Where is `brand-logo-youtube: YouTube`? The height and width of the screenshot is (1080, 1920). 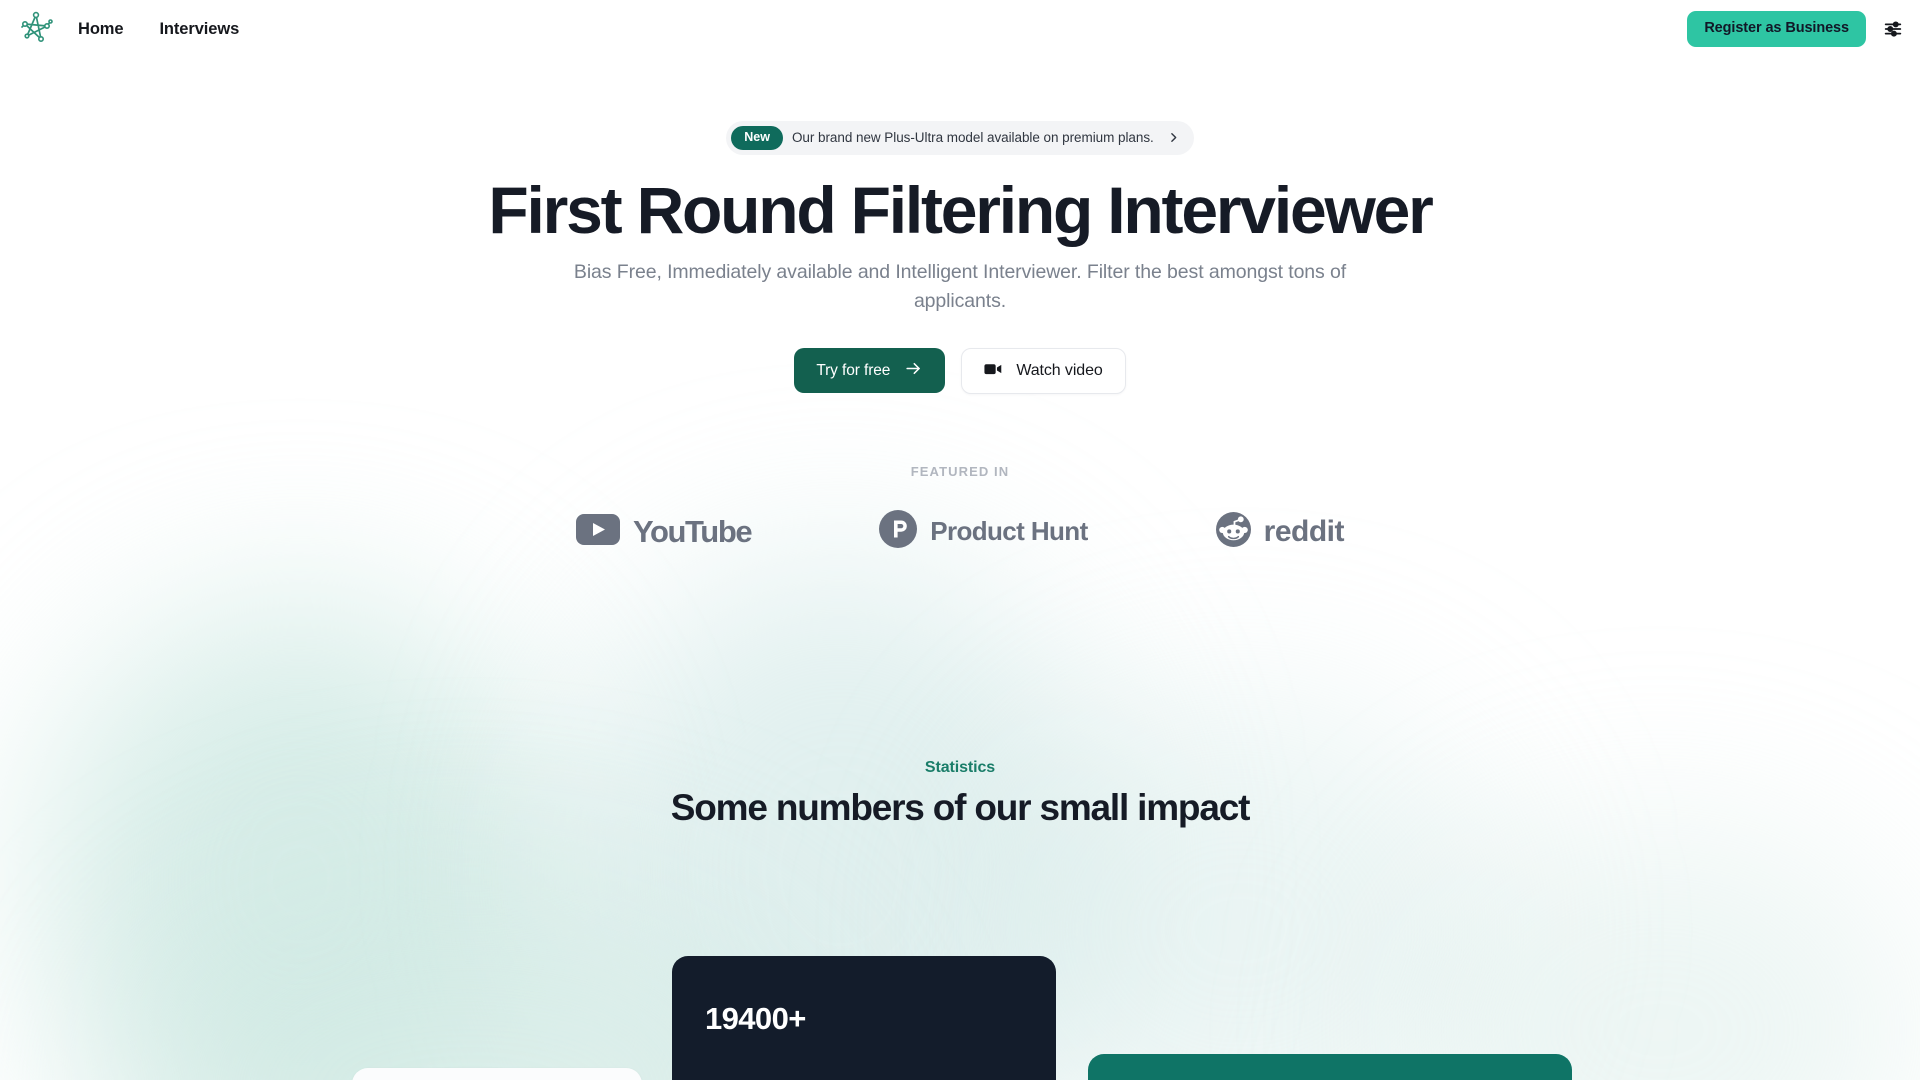
brand-logo-youtube: YouTube is located at coordinates (664, 531).